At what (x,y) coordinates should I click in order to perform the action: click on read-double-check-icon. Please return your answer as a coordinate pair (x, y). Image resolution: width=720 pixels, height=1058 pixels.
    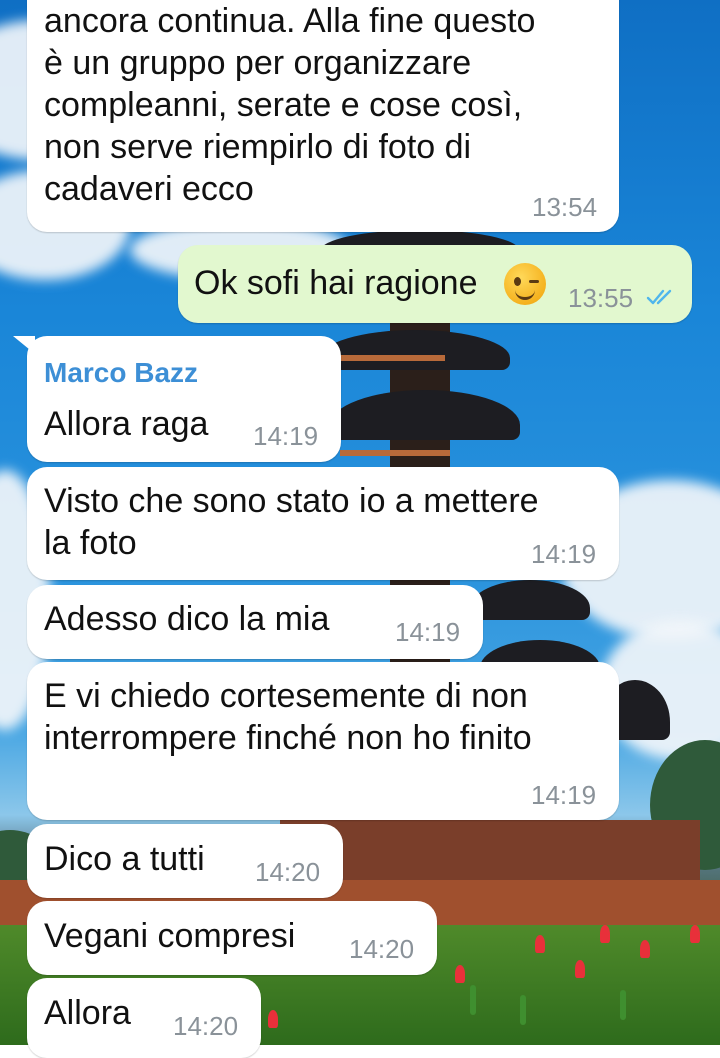
    Looking at the image, I should click on (659, 297).